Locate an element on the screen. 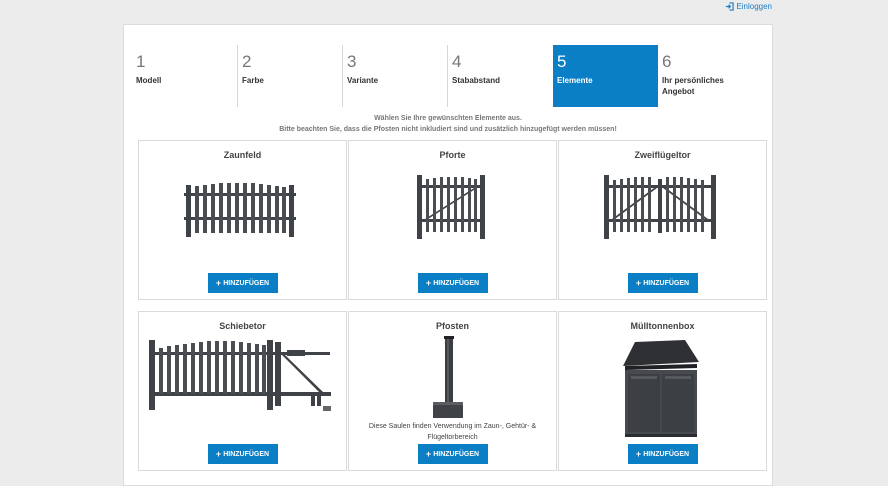 The height and width of the screenshot is (486, 888). step-label: Modell is located at coordinates (149, 80).